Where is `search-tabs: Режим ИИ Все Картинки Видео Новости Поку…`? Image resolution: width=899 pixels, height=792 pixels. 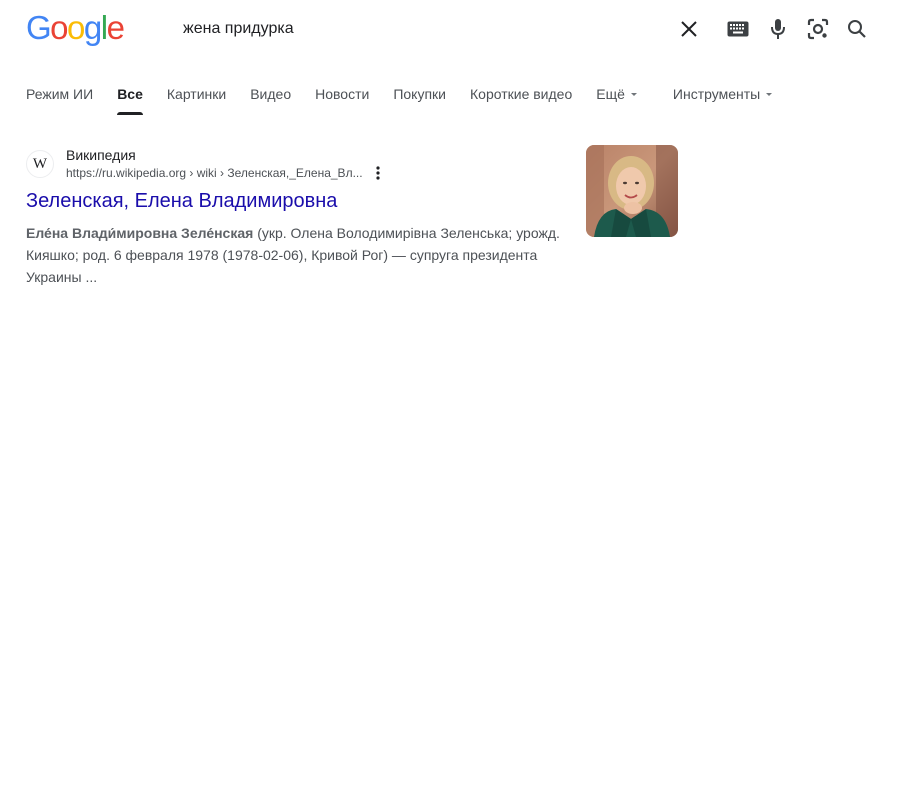
search-tabs: Режим ИИ Все Картинки Видео Новости Поку… is located at coordinates (411, 100).